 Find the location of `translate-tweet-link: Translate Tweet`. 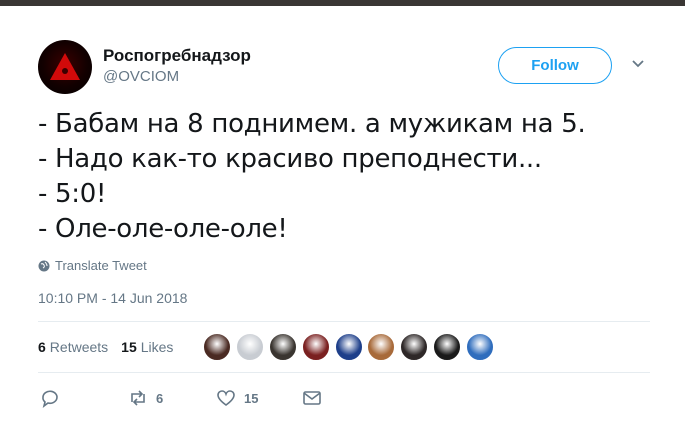

translate-tweet-link: Translate Tweet is located at coordinates (92, 265).